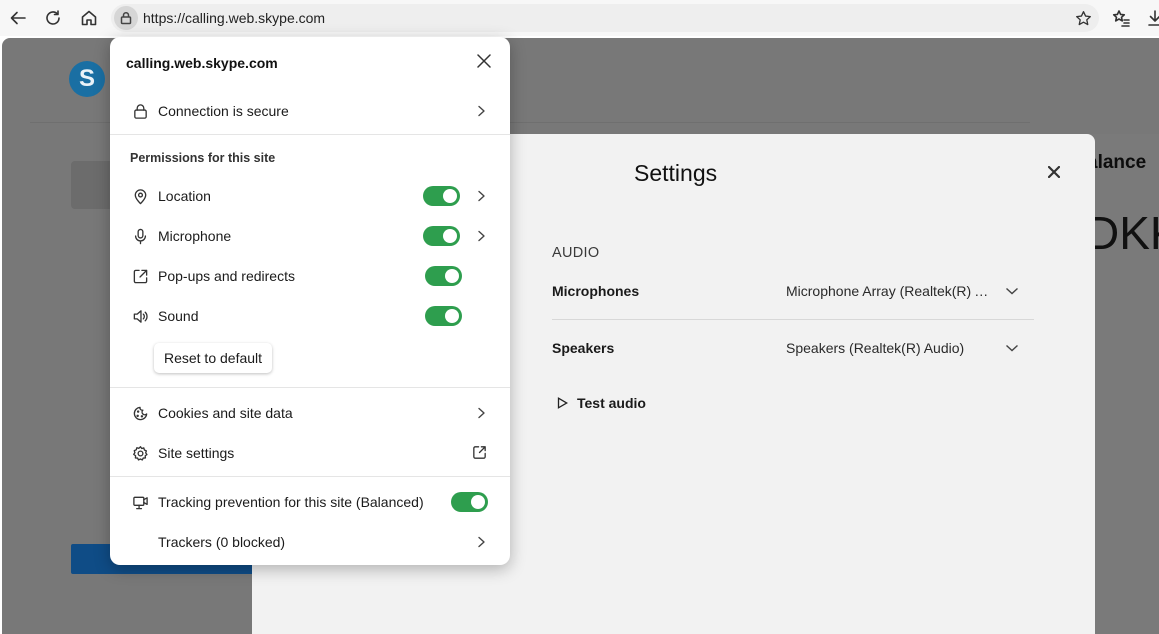 The height and width of the screenshot is (634, 1159). I want to click on favorite-button, so click(1083, 18).